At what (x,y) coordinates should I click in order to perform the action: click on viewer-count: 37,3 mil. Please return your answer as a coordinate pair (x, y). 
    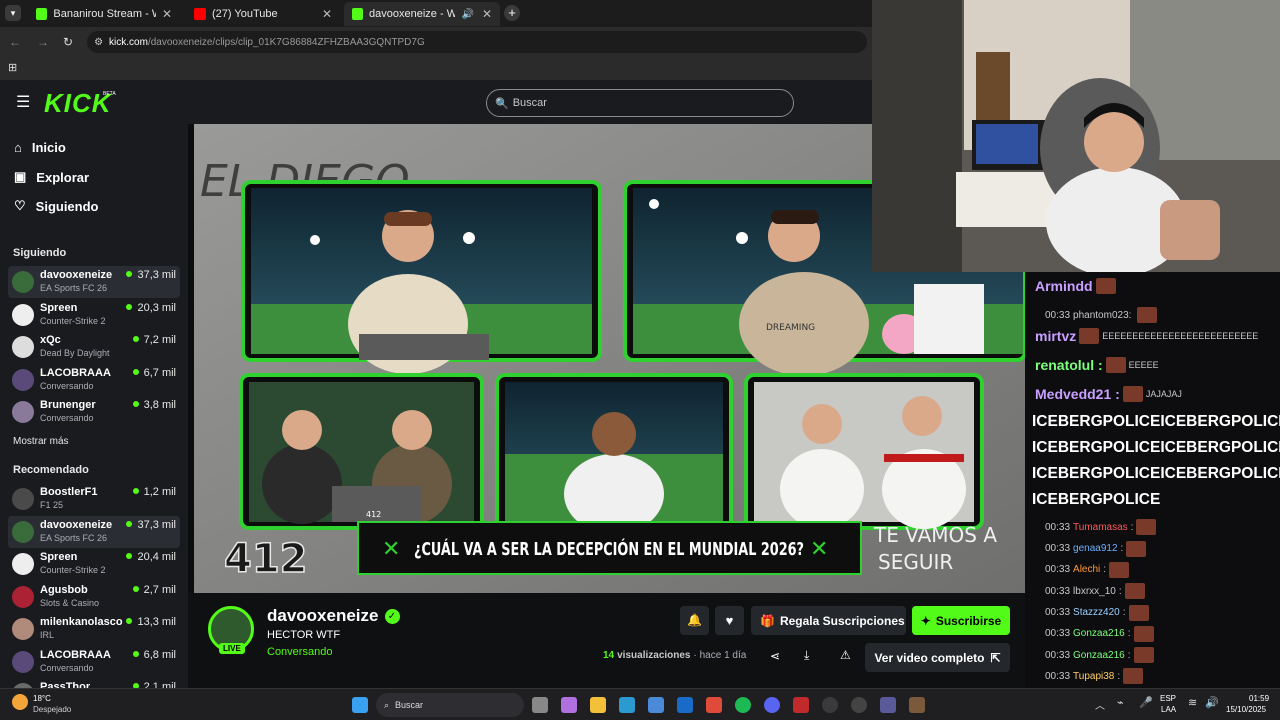
    Looking at the image, I should click on (151, 275).